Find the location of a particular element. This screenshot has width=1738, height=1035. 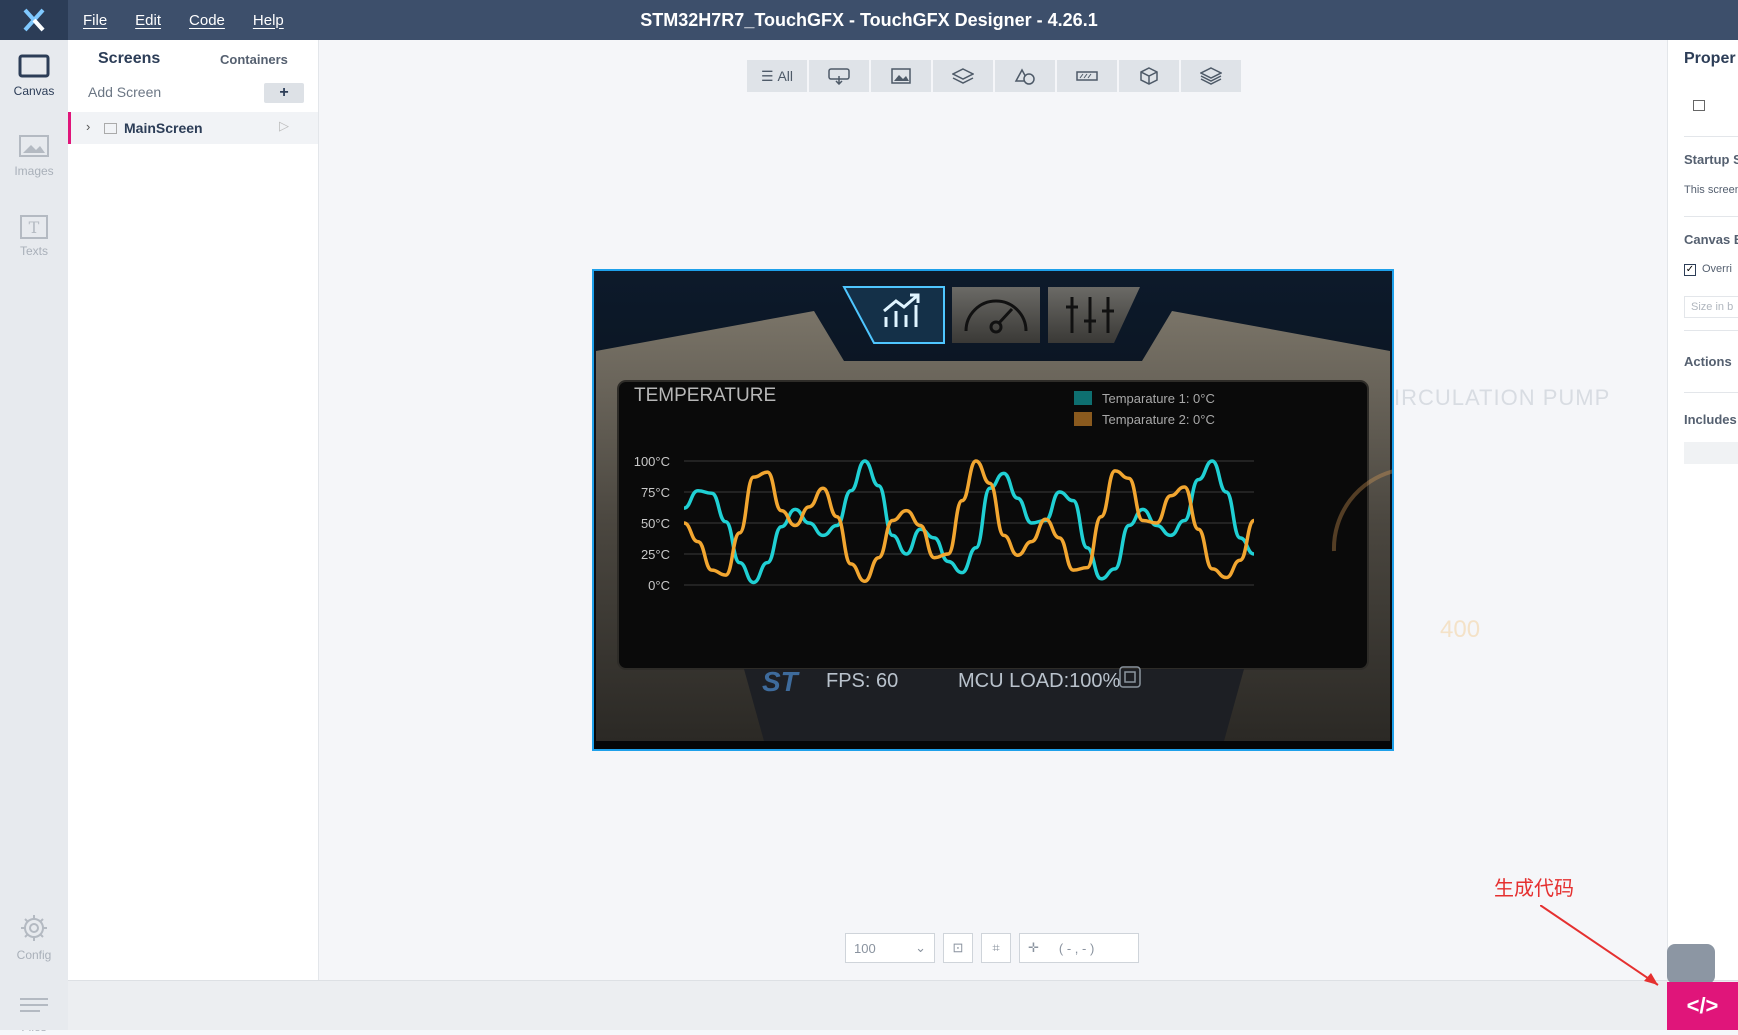

play-icon: ▷ is located at coordinates (284, 126).